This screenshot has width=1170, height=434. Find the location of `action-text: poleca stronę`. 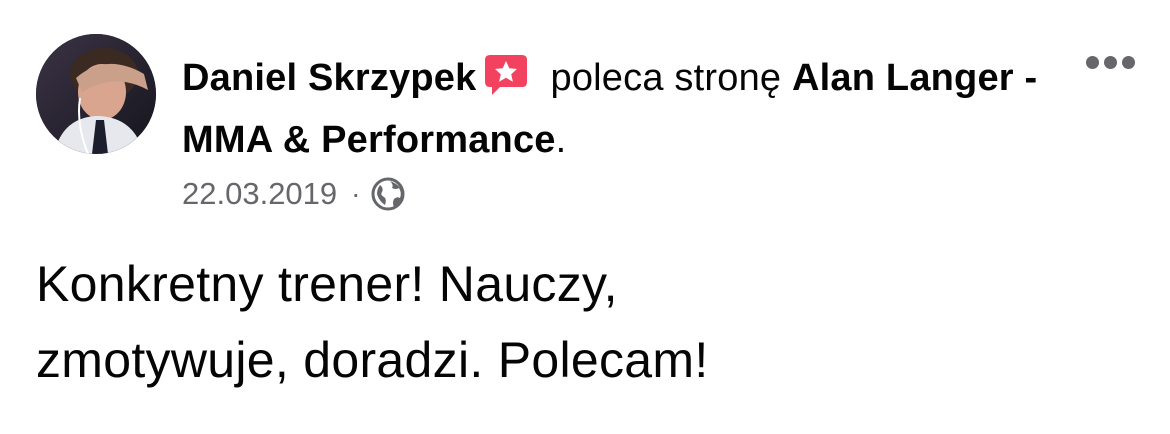

action-text: poleca stronę is located at coordinates (666, 78).